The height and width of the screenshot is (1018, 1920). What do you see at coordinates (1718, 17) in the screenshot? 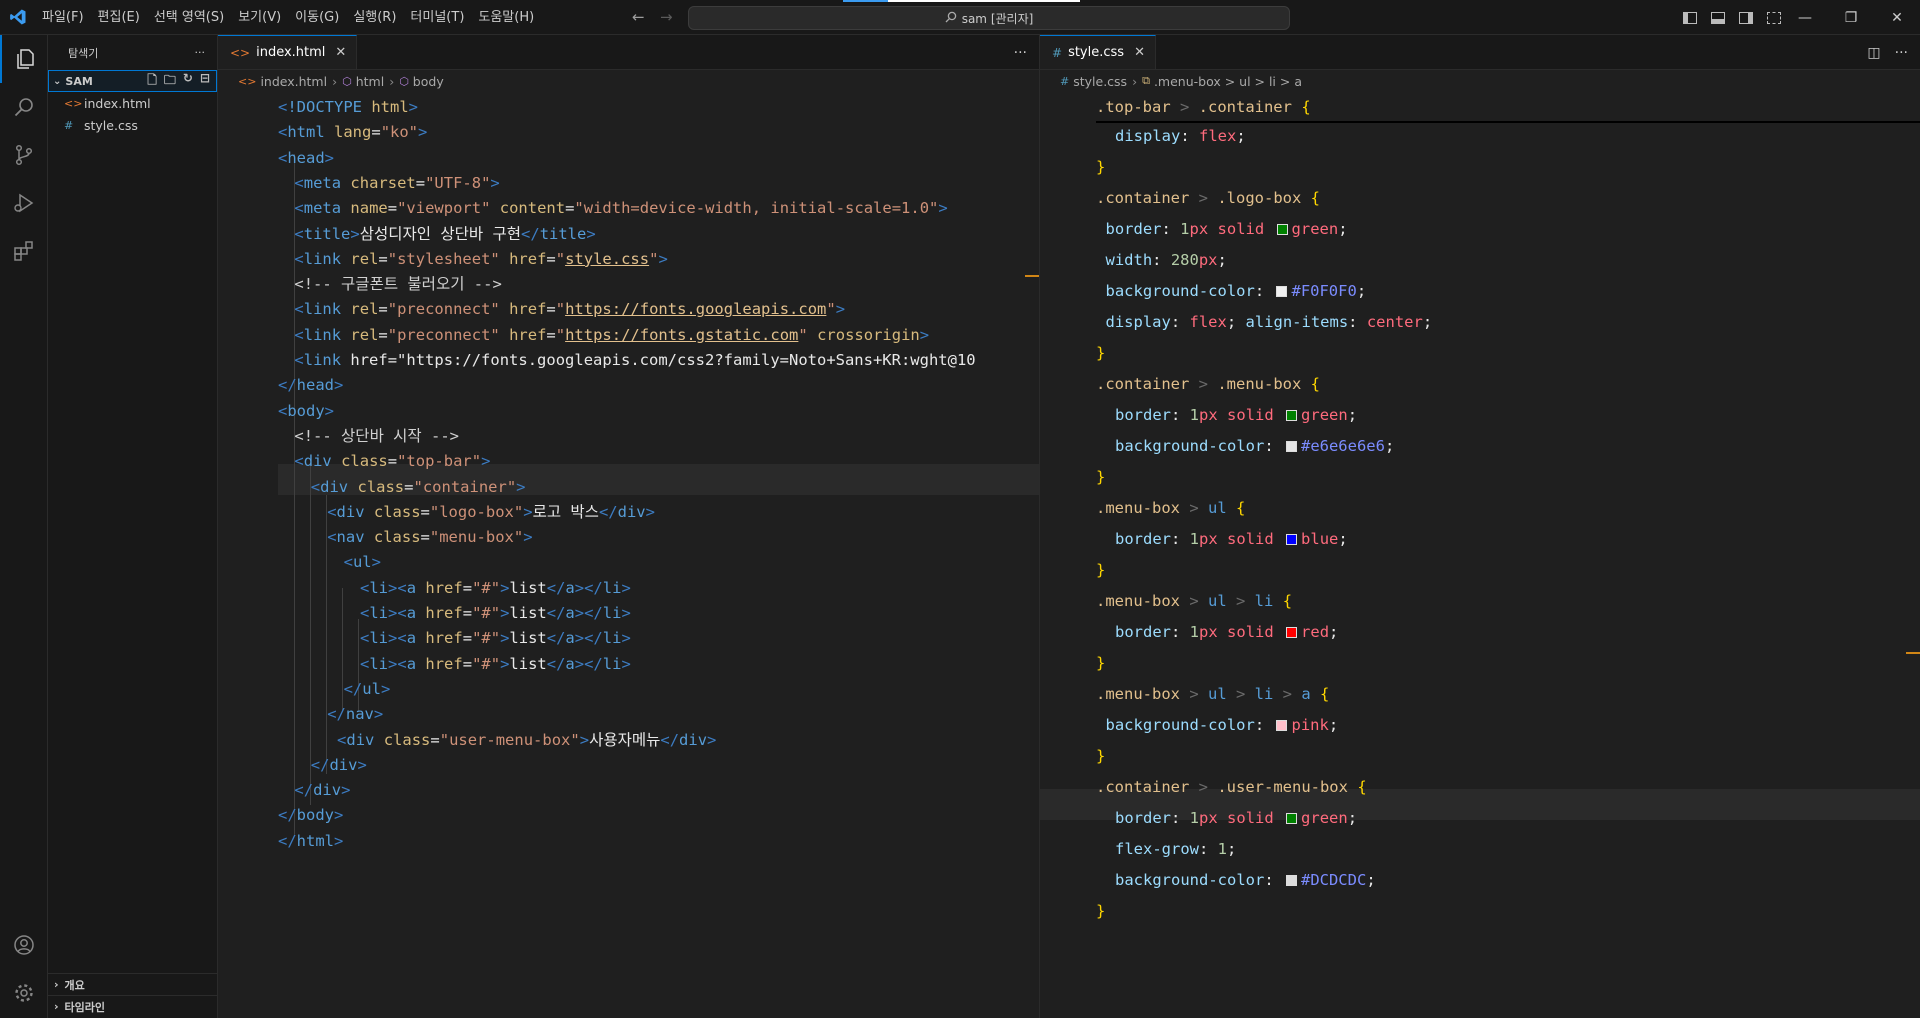
I see `toggle-panel-icon` at bounding box center [1718, 17].